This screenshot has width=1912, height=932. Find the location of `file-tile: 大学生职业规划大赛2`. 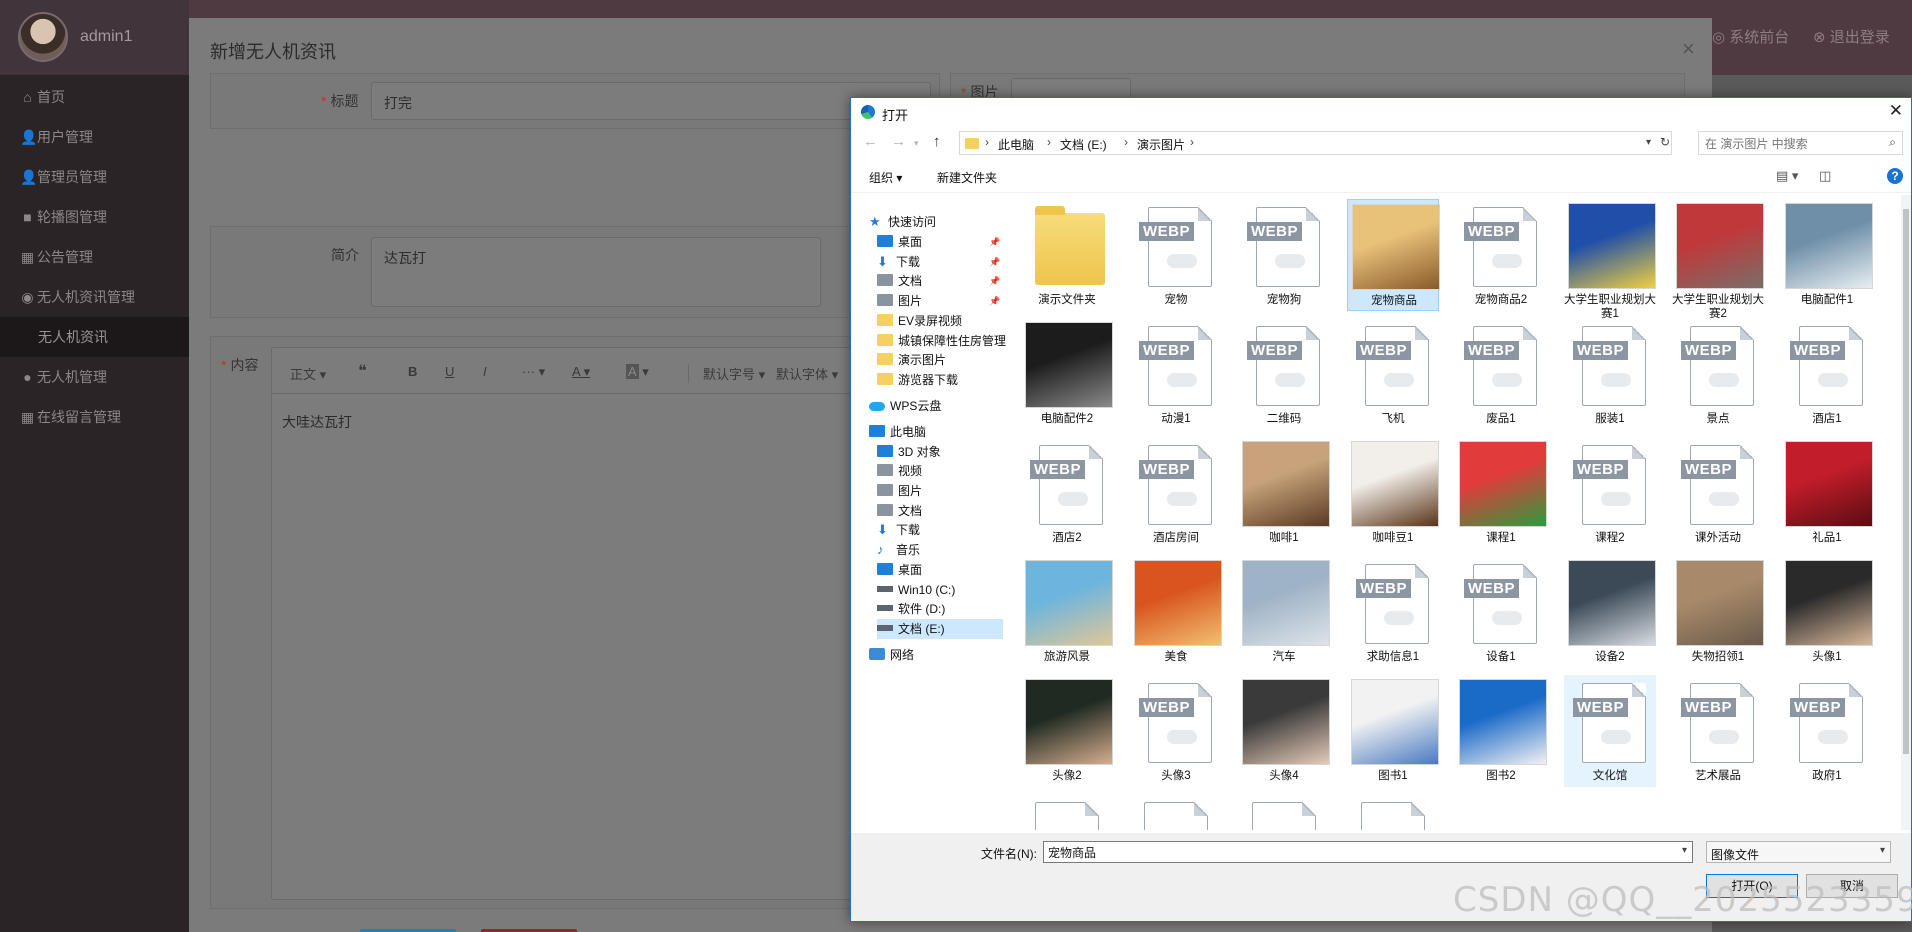

file-tile: 大学生职业规划大赛2 is located at coordinates (1718, 259).